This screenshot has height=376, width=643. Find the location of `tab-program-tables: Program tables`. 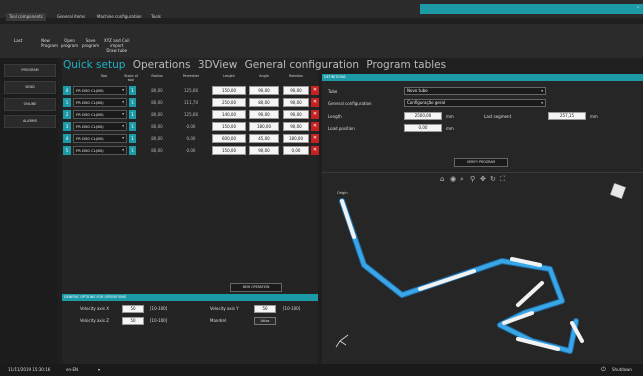

tab-program-tables: Program tables is located at coordinates (406, 65).